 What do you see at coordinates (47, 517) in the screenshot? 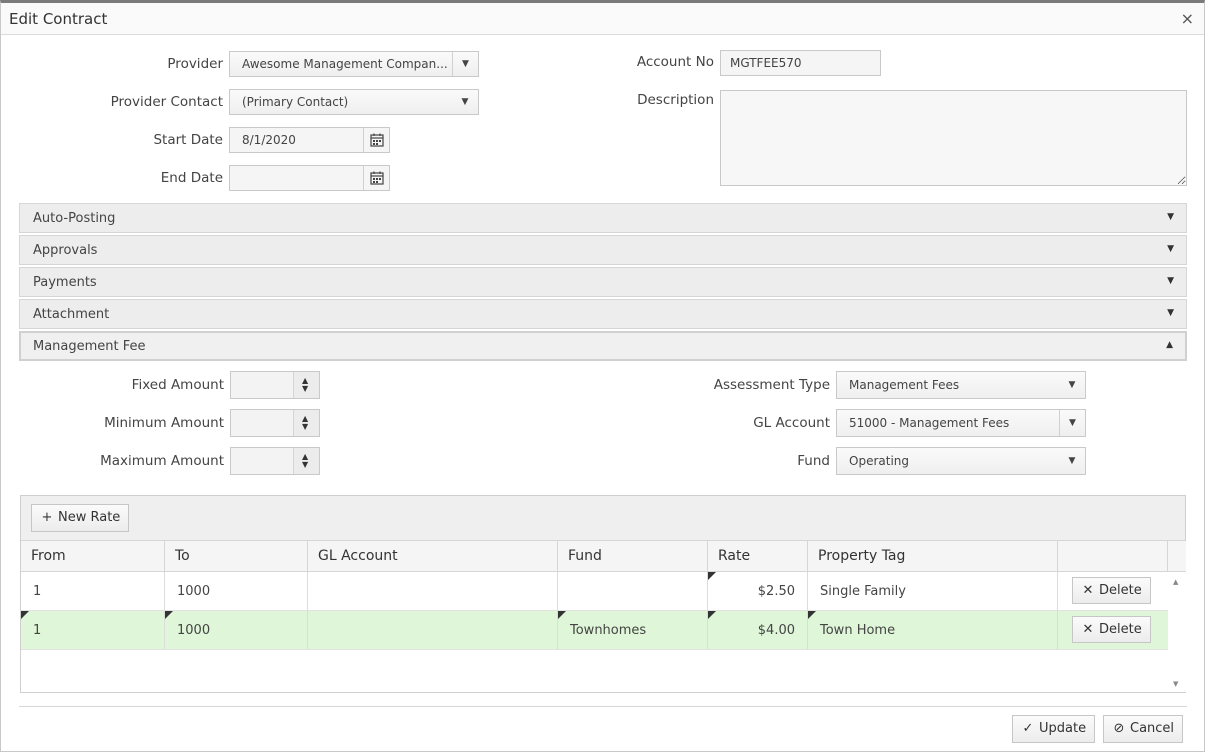
I see `plus-icon: +` at bounding box center [47, 517].